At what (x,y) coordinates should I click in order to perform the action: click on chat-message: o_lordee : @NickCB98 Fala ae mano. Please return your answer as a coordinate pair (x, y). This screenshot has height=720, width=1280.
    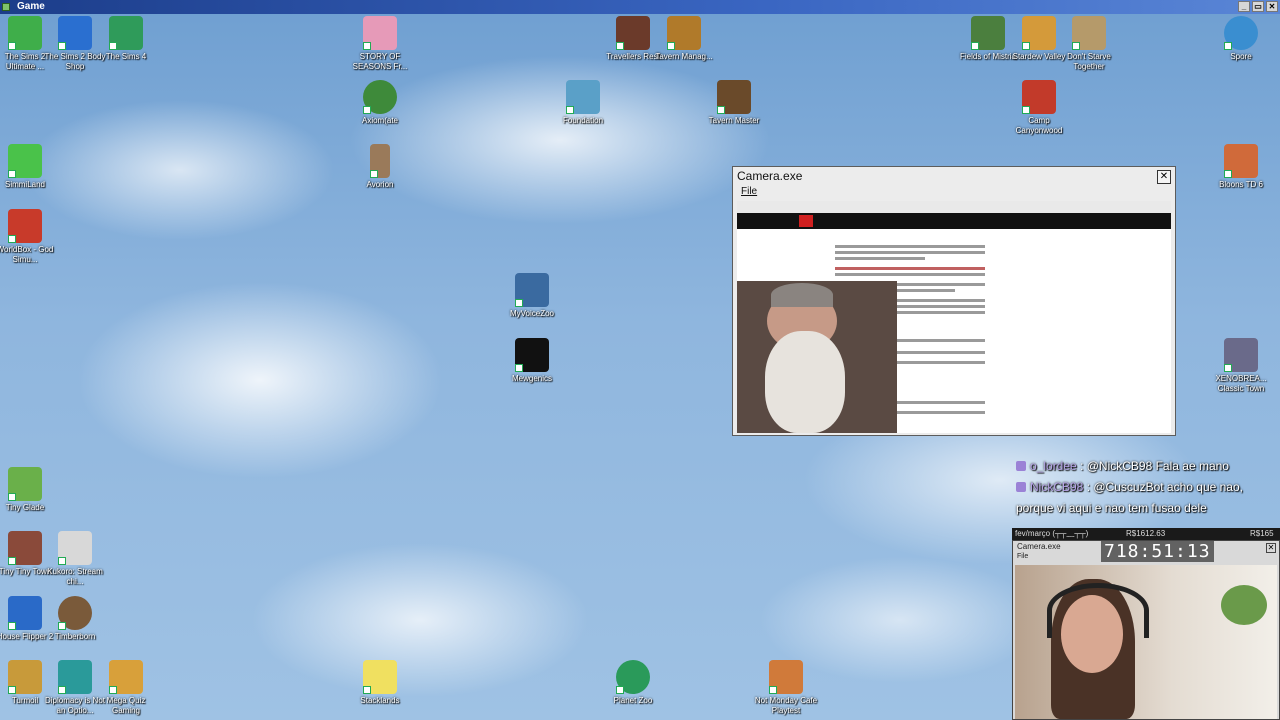
    Looking at the image, I should click on (1147, 466).